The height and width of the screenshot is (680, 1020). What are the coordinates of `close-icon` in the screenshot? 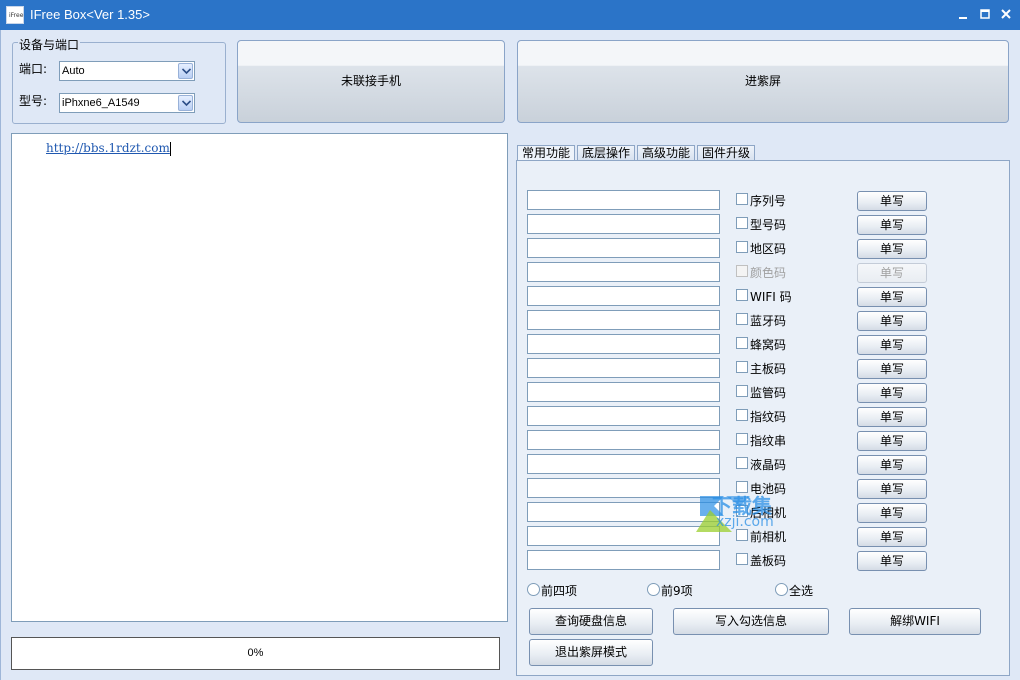 It's located at (1006, 14).